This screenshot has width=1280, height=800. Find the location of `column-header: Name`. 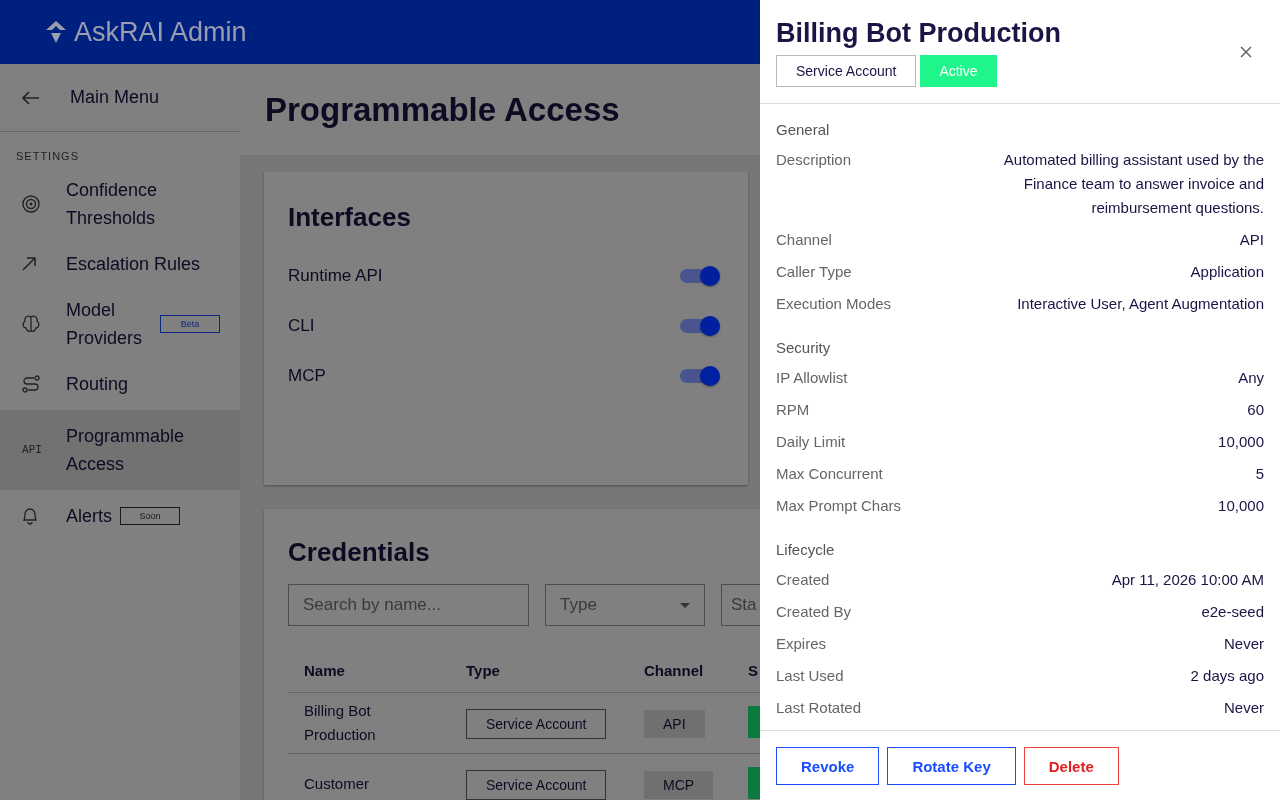

column-header: Name is located at coordinates (325, 670).